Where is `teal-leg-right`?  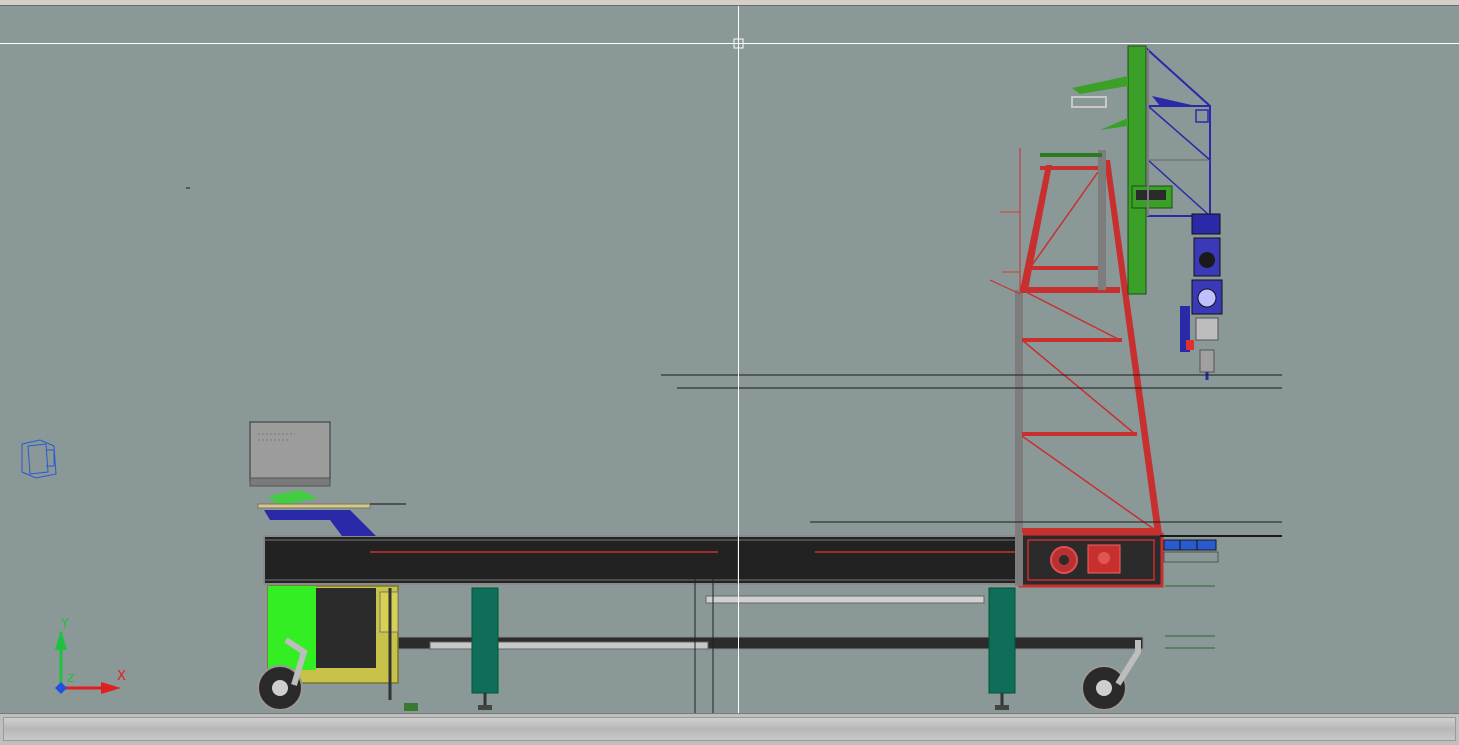 teal-leg-right is located at coordinates (1002, 648).